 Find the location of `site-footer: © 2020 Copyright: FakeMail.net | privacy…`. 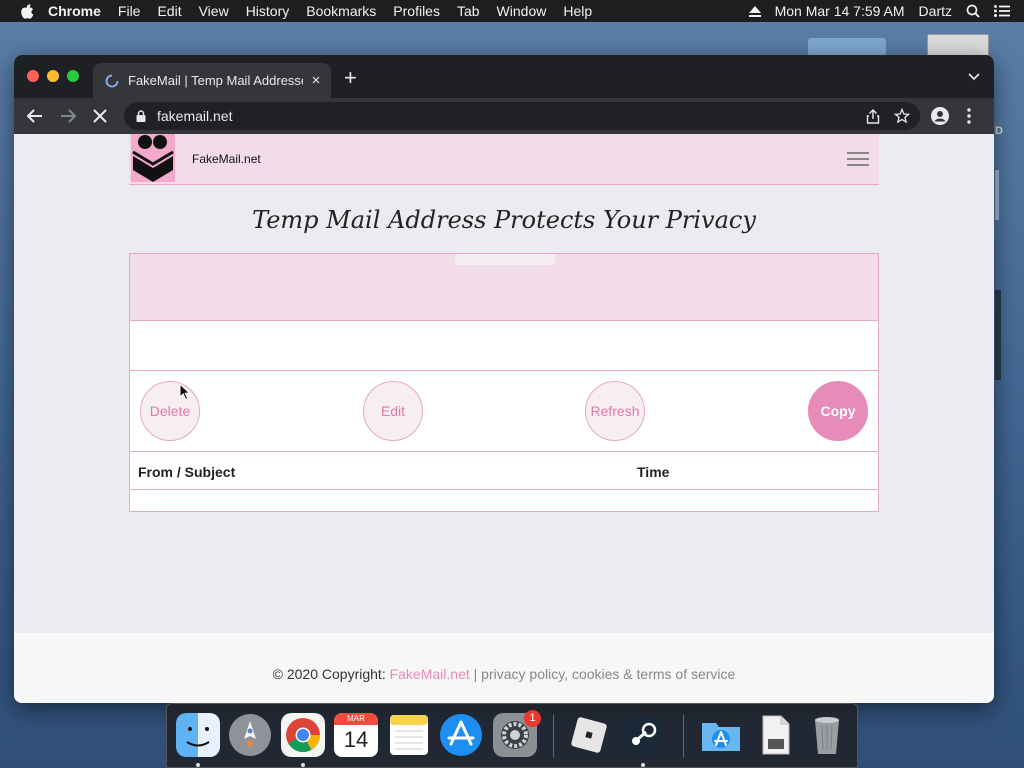

site-footer: © 2020 Copyright: FakeMail.net | privacy… is located at coordinates (504, 668).